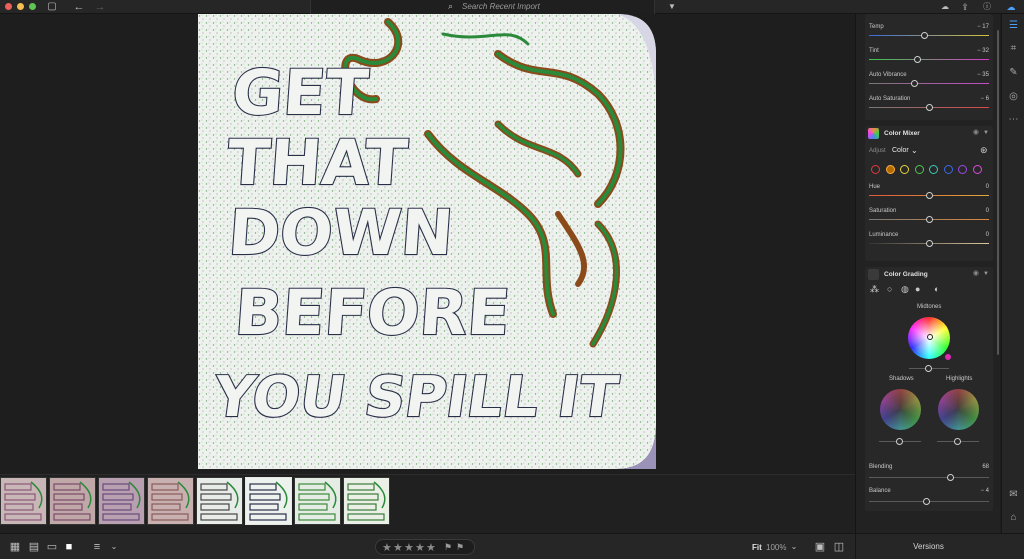 This screenshot has height=559, width=1024. I want to click on compare-icon: ◫, so click(839, 547).